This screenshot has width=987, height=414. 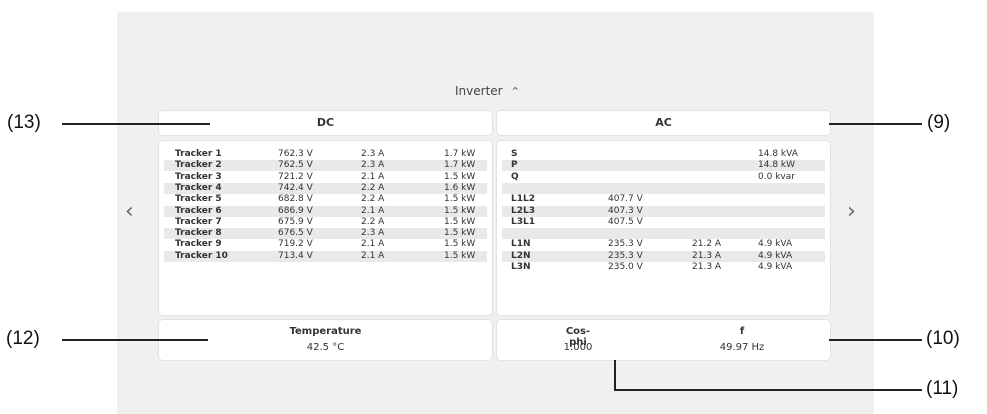 What do you see at coordinates (295, 210) in the screenshot?
I see `tracker-voltage: 686.9 V` at bounding box center [295, 210].